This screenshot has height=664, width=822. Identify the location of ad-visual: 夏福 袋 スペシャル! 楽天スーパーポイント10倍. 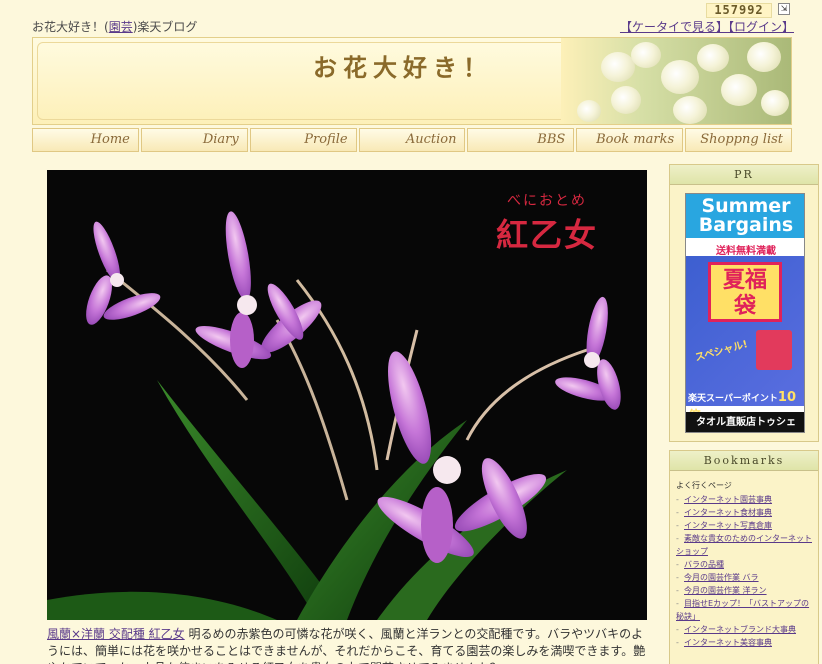
(745, 340).